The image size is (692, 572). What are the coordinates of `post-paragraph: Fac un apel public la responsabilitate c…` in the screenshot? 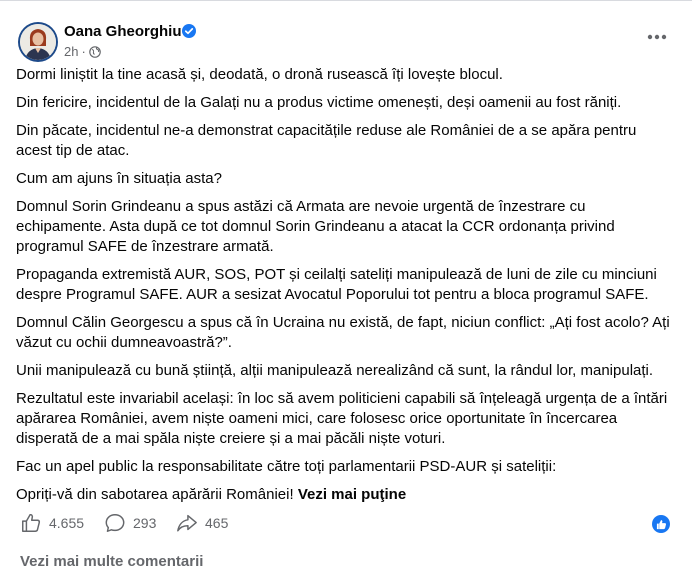 It's located at (286, 466).